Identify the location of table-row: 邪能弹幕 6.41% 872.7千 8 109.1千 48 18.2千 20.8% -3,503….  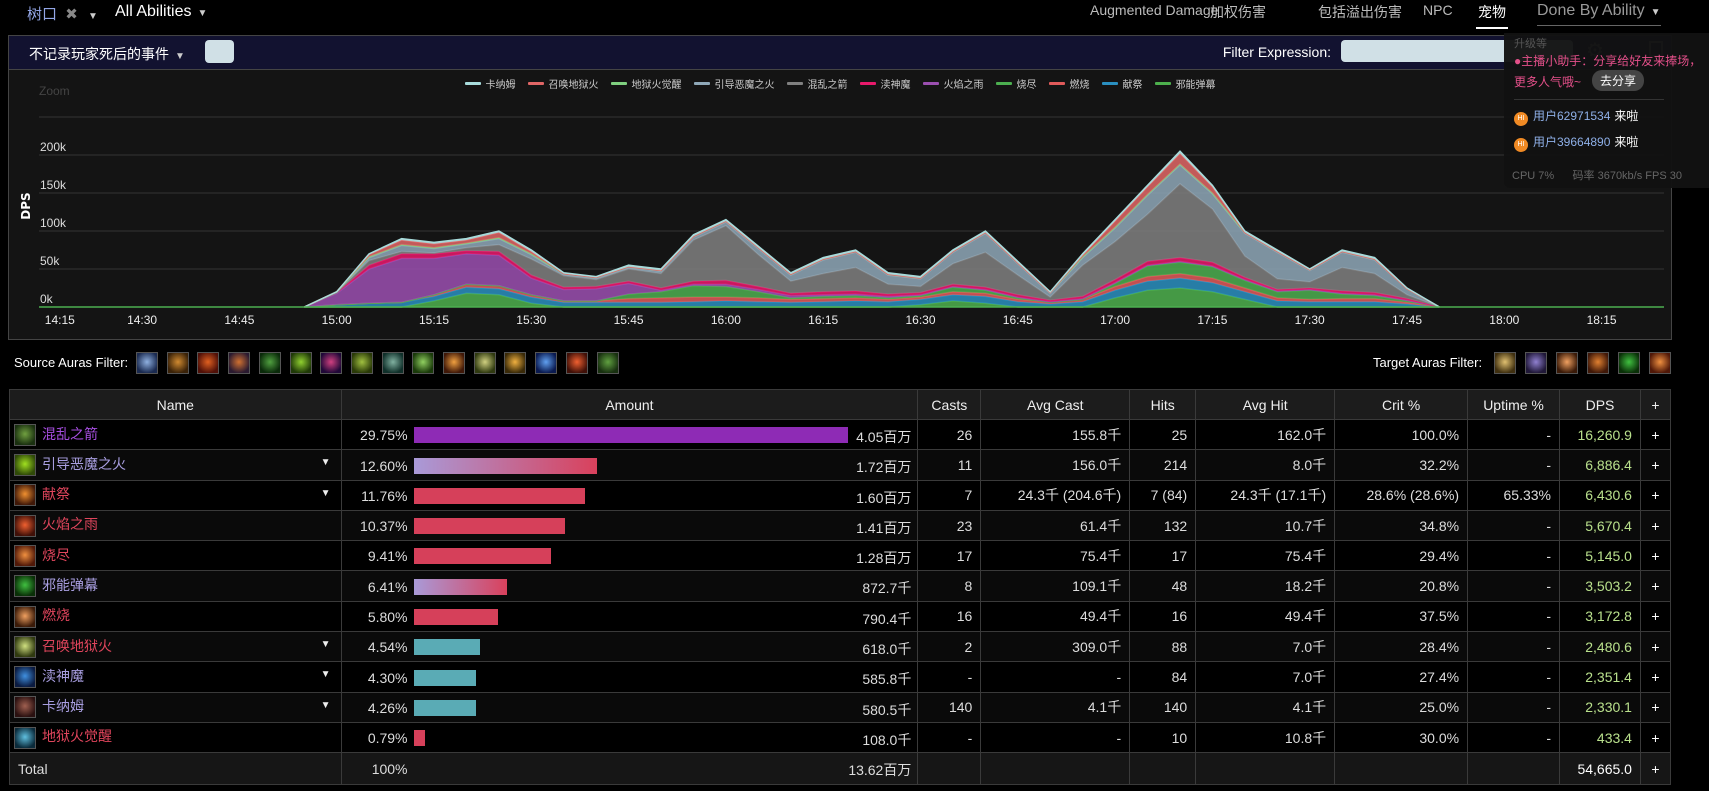
(840, 586).